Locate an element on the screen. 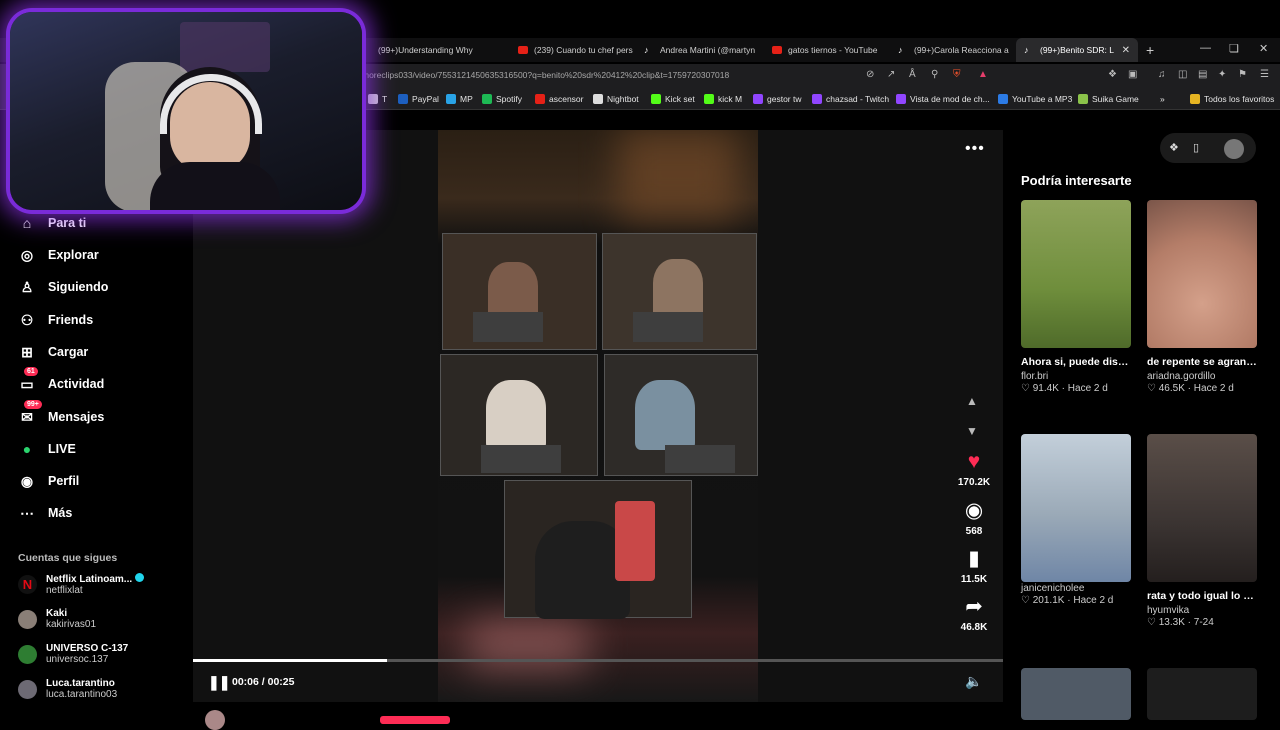 The image size is (1280, 730). volume-icon: 🔈 is located at coordinates (973, 681).